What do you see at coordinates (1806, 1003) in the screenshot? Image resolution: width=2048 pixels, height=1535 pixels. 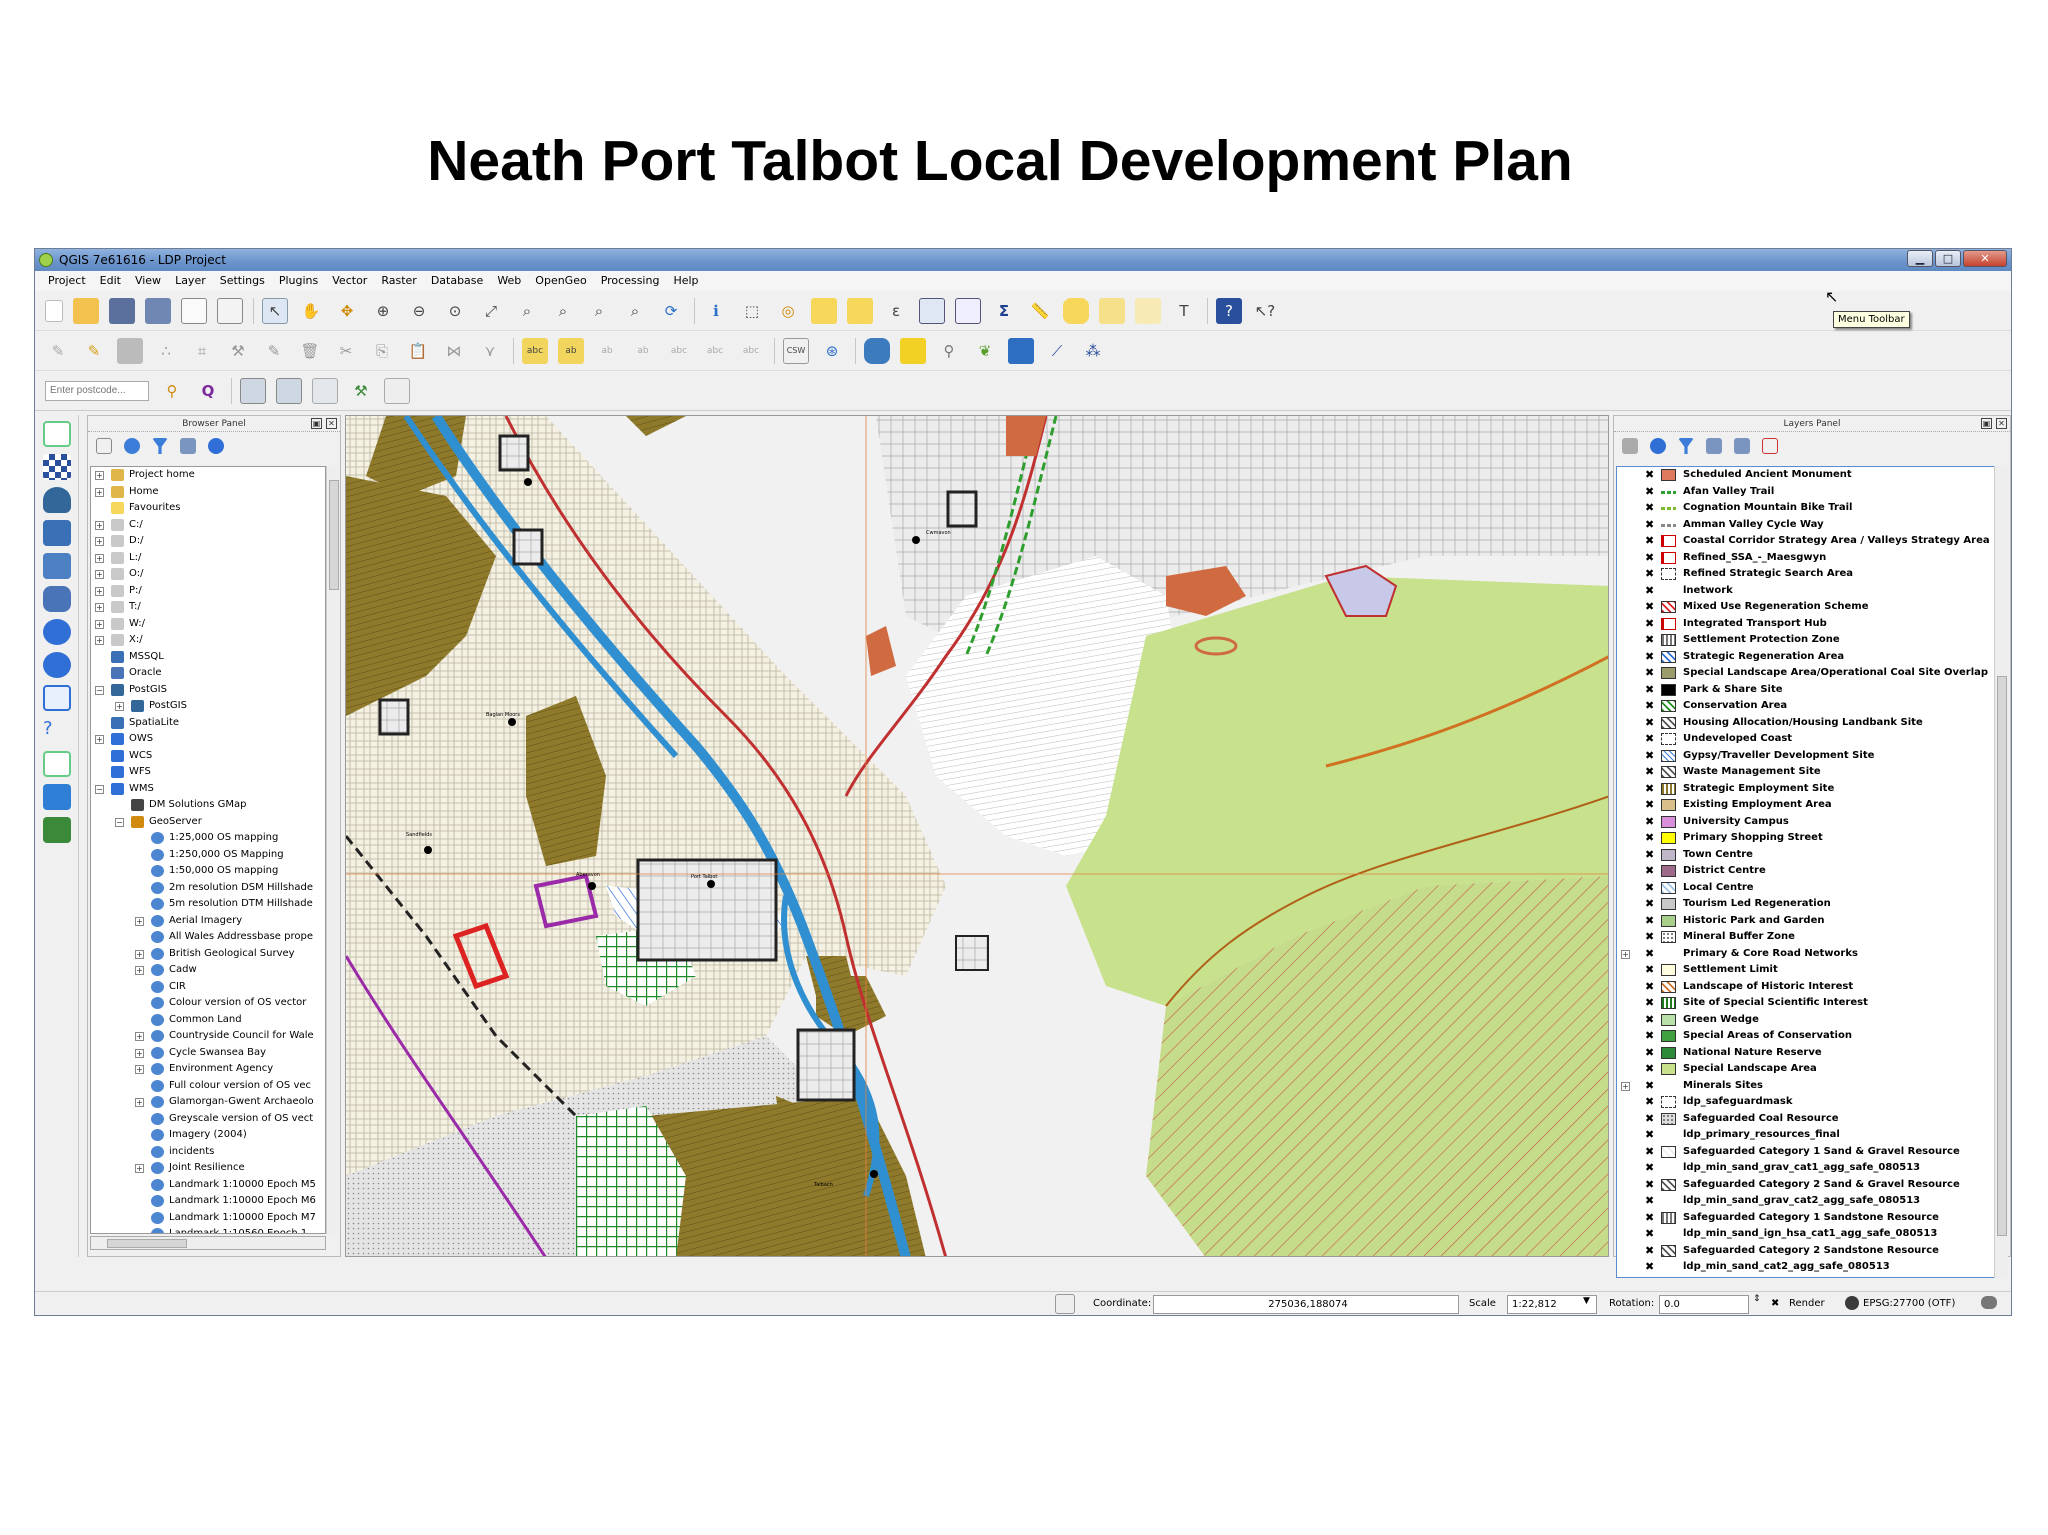 I see `layer-item: ✖ Site of Special Scientific Interest` at bounding box center [1806, 1003].